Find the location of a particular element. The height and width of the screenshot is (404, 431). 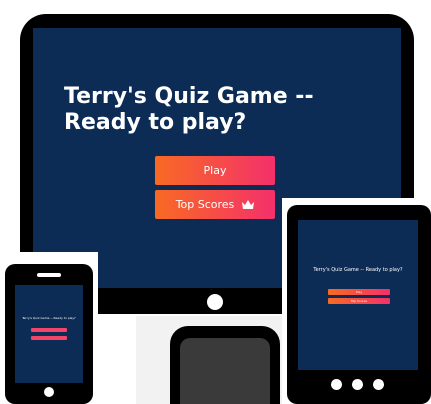

tablet-top-scores-label: Top Scores is located at coordinates (359, 301).